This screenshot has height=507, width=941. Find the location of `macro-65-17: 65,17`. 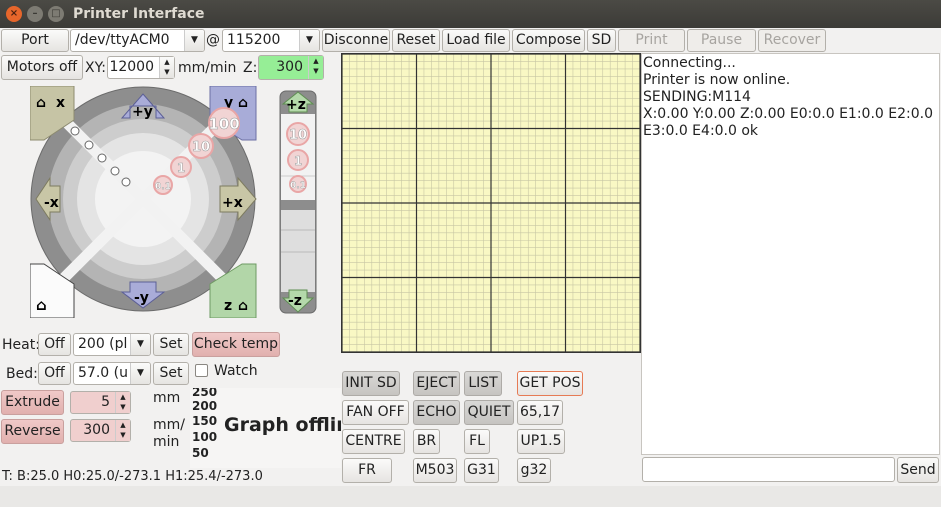

macro-65-17: 65,17 is located at coordinates (540, 412).